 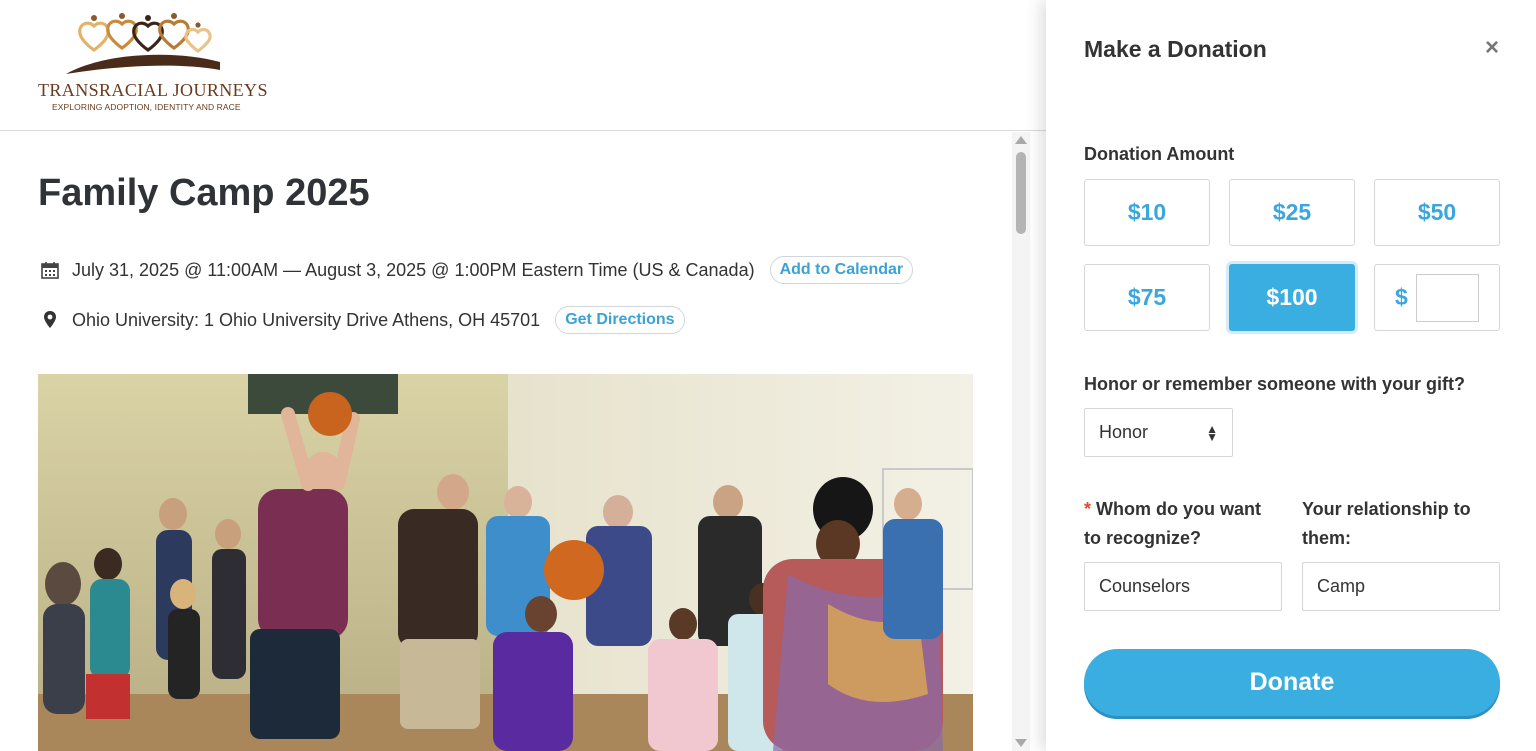 What do you see at coordinates (1088, 509) in the screenshot?
I see `required-mark: *` at bounding box center [1088, 509].